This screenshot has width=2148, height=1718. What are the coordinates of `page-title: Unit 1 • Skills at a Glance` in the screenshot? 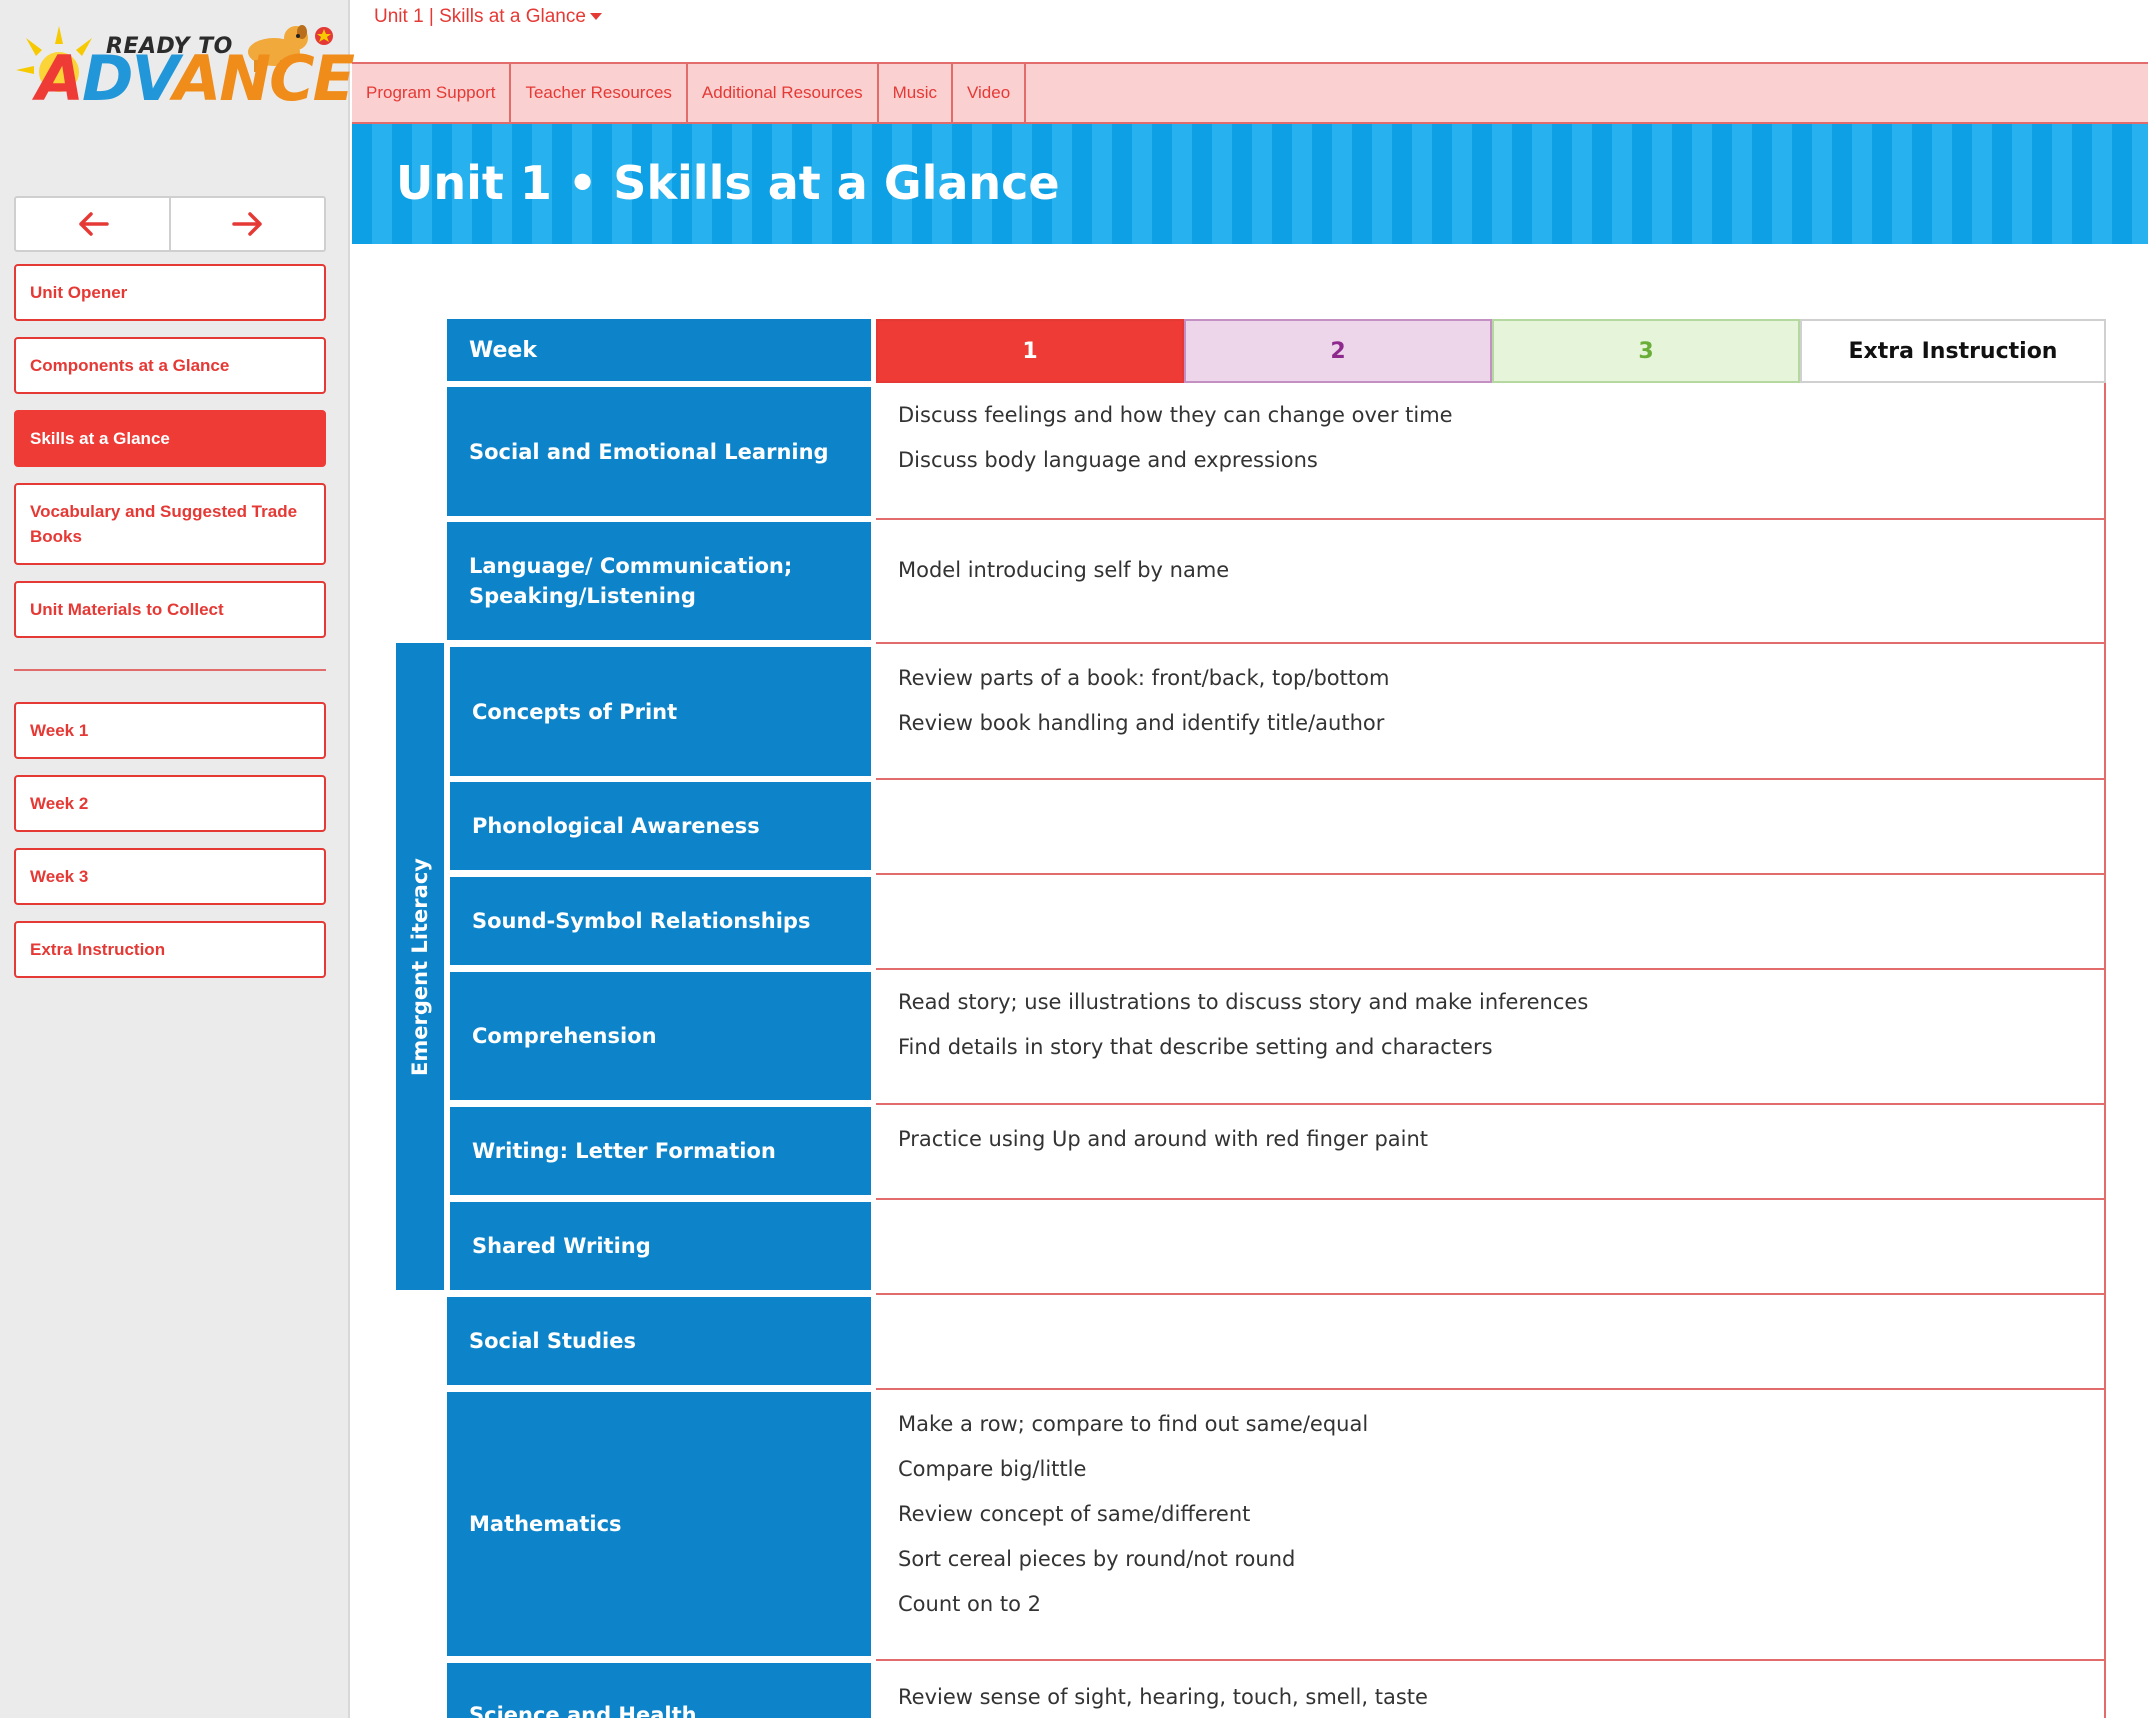 It's located at (728, 183).